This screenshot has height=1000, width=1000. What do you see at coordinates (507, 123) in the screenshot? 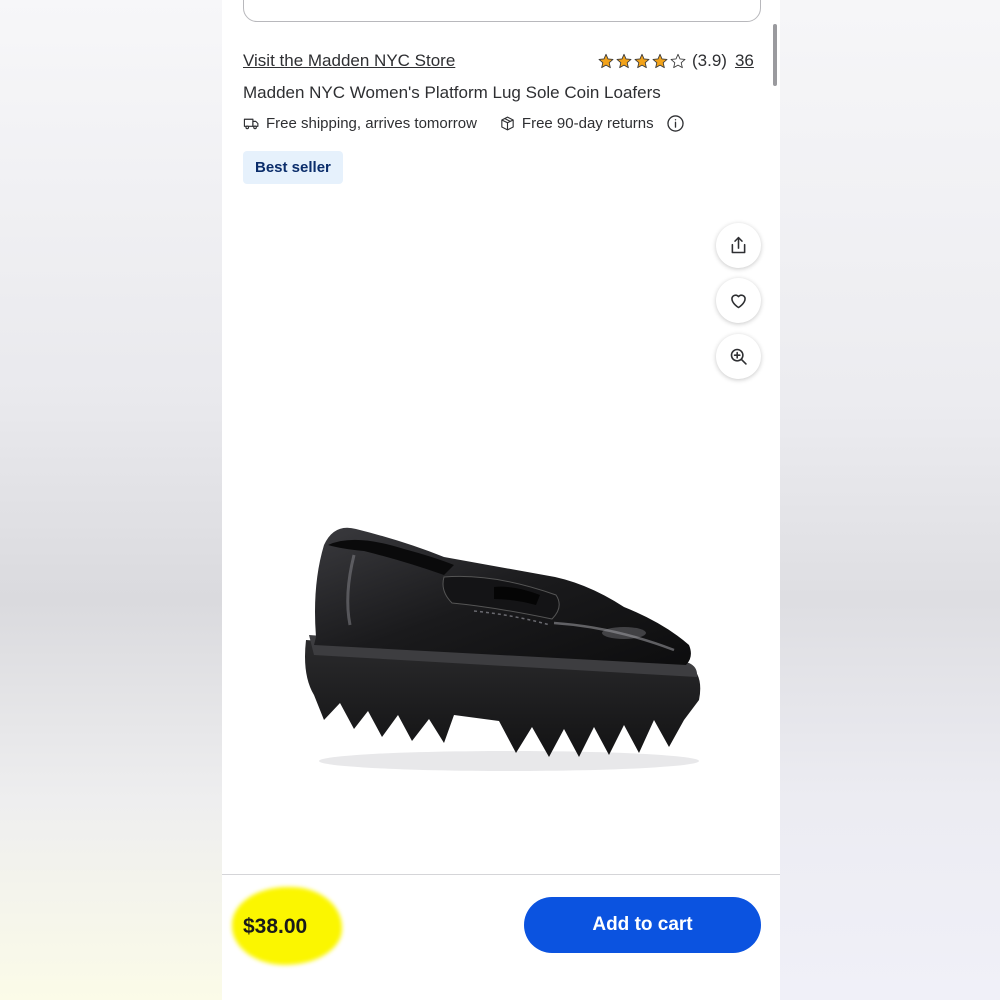
I see `return-box-icon` at bounding box center [507, 123].